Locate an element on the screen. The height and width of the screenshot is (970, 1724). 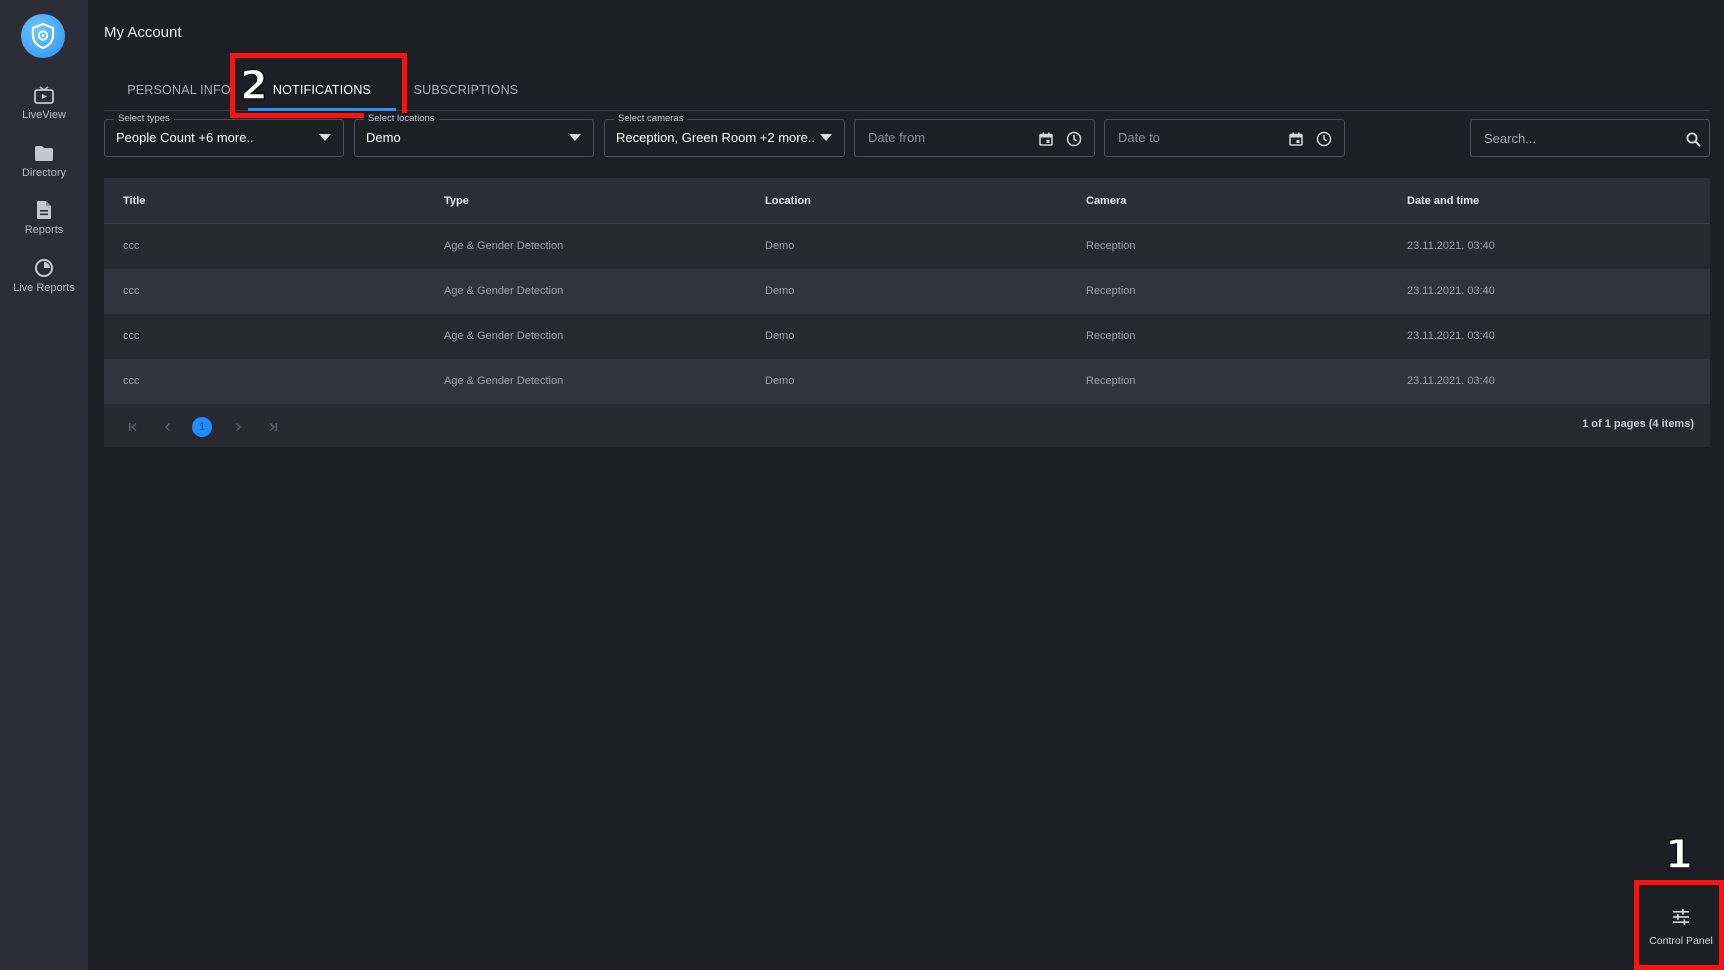
next-page-icon is located at coordinates (238, 427).